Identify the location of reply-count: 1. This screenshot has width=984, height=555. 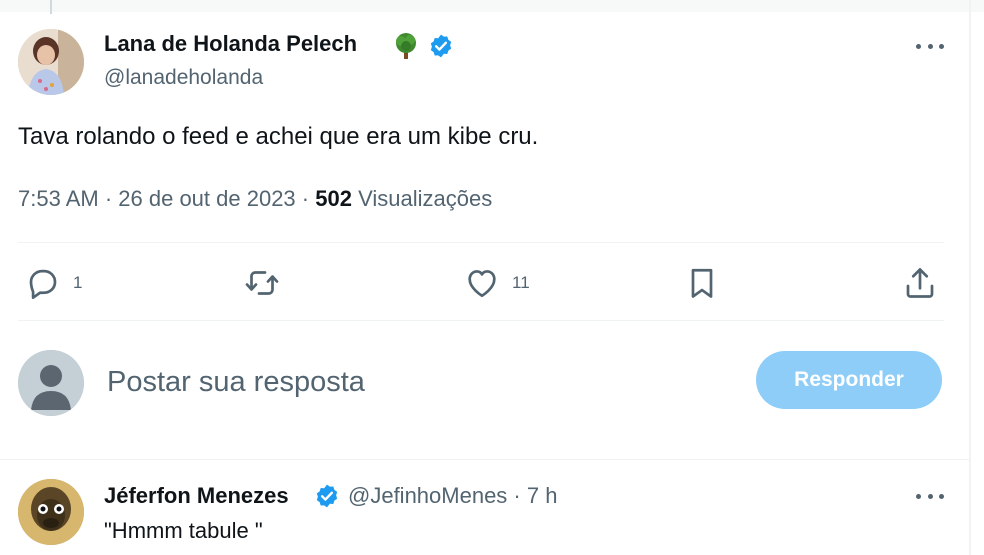
(78, 282).